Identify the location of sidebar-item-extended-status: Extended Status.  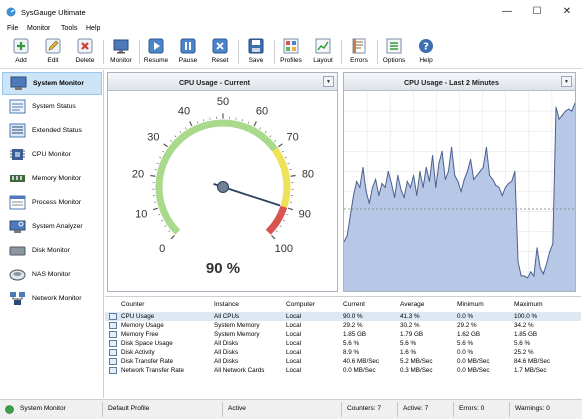
(52, 131).